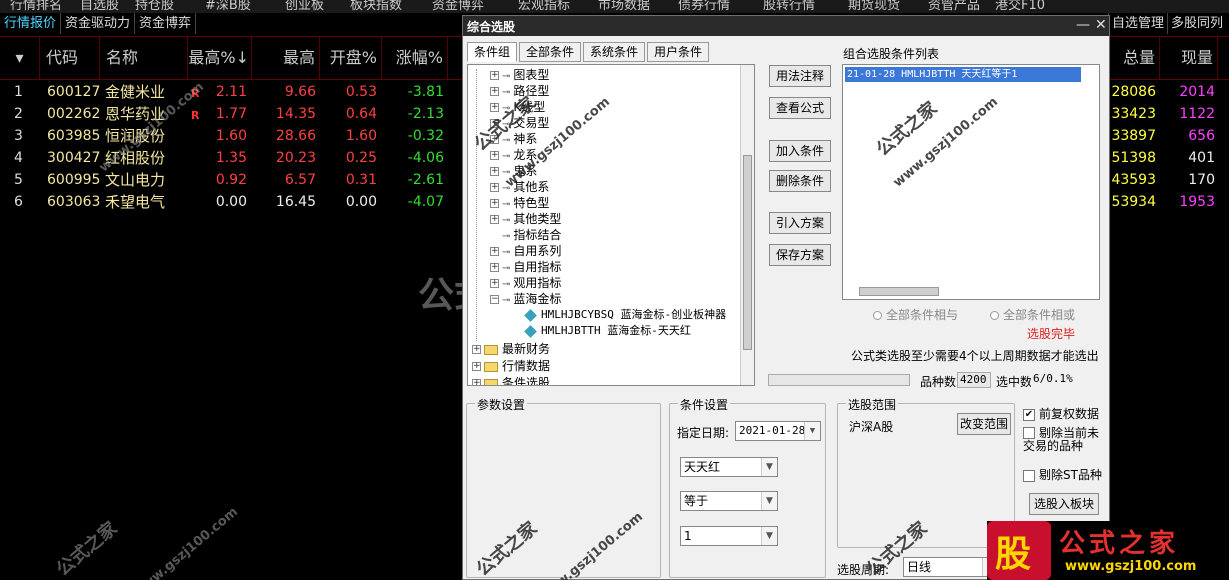  What do you see at coordinates (519, 123) in the screenshot?
I see `tree-node: + ⊸ 交易型` at bounding box center [519, 123].